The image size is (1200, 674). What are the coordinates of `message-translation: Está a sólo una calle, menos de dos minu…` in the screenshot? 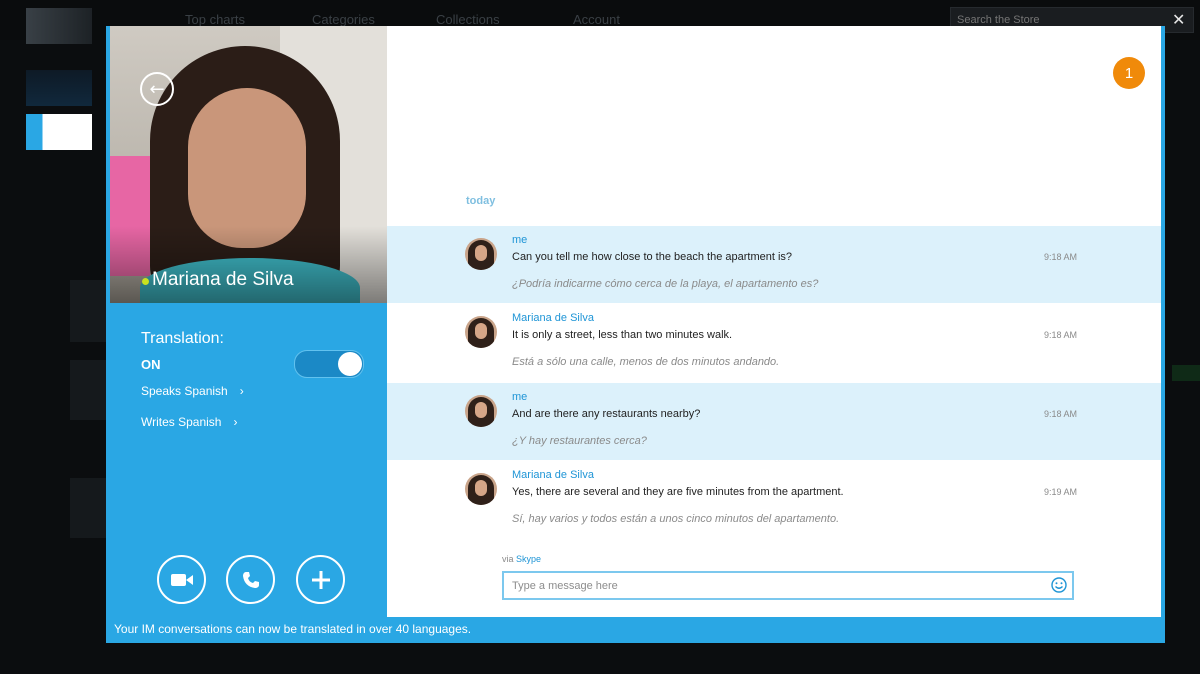 It's located at (646, 362).